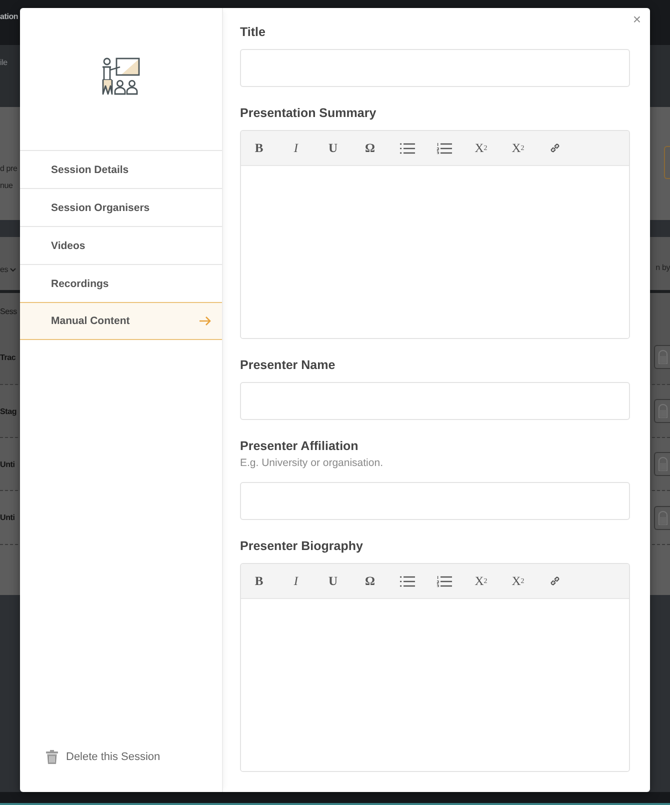 This screenshot has width=670, height=805. What do you see at coordinates (300, 446) in the screenshot?
I see `field-label: Presenter Affiliation` at bounding box center [300, 446].